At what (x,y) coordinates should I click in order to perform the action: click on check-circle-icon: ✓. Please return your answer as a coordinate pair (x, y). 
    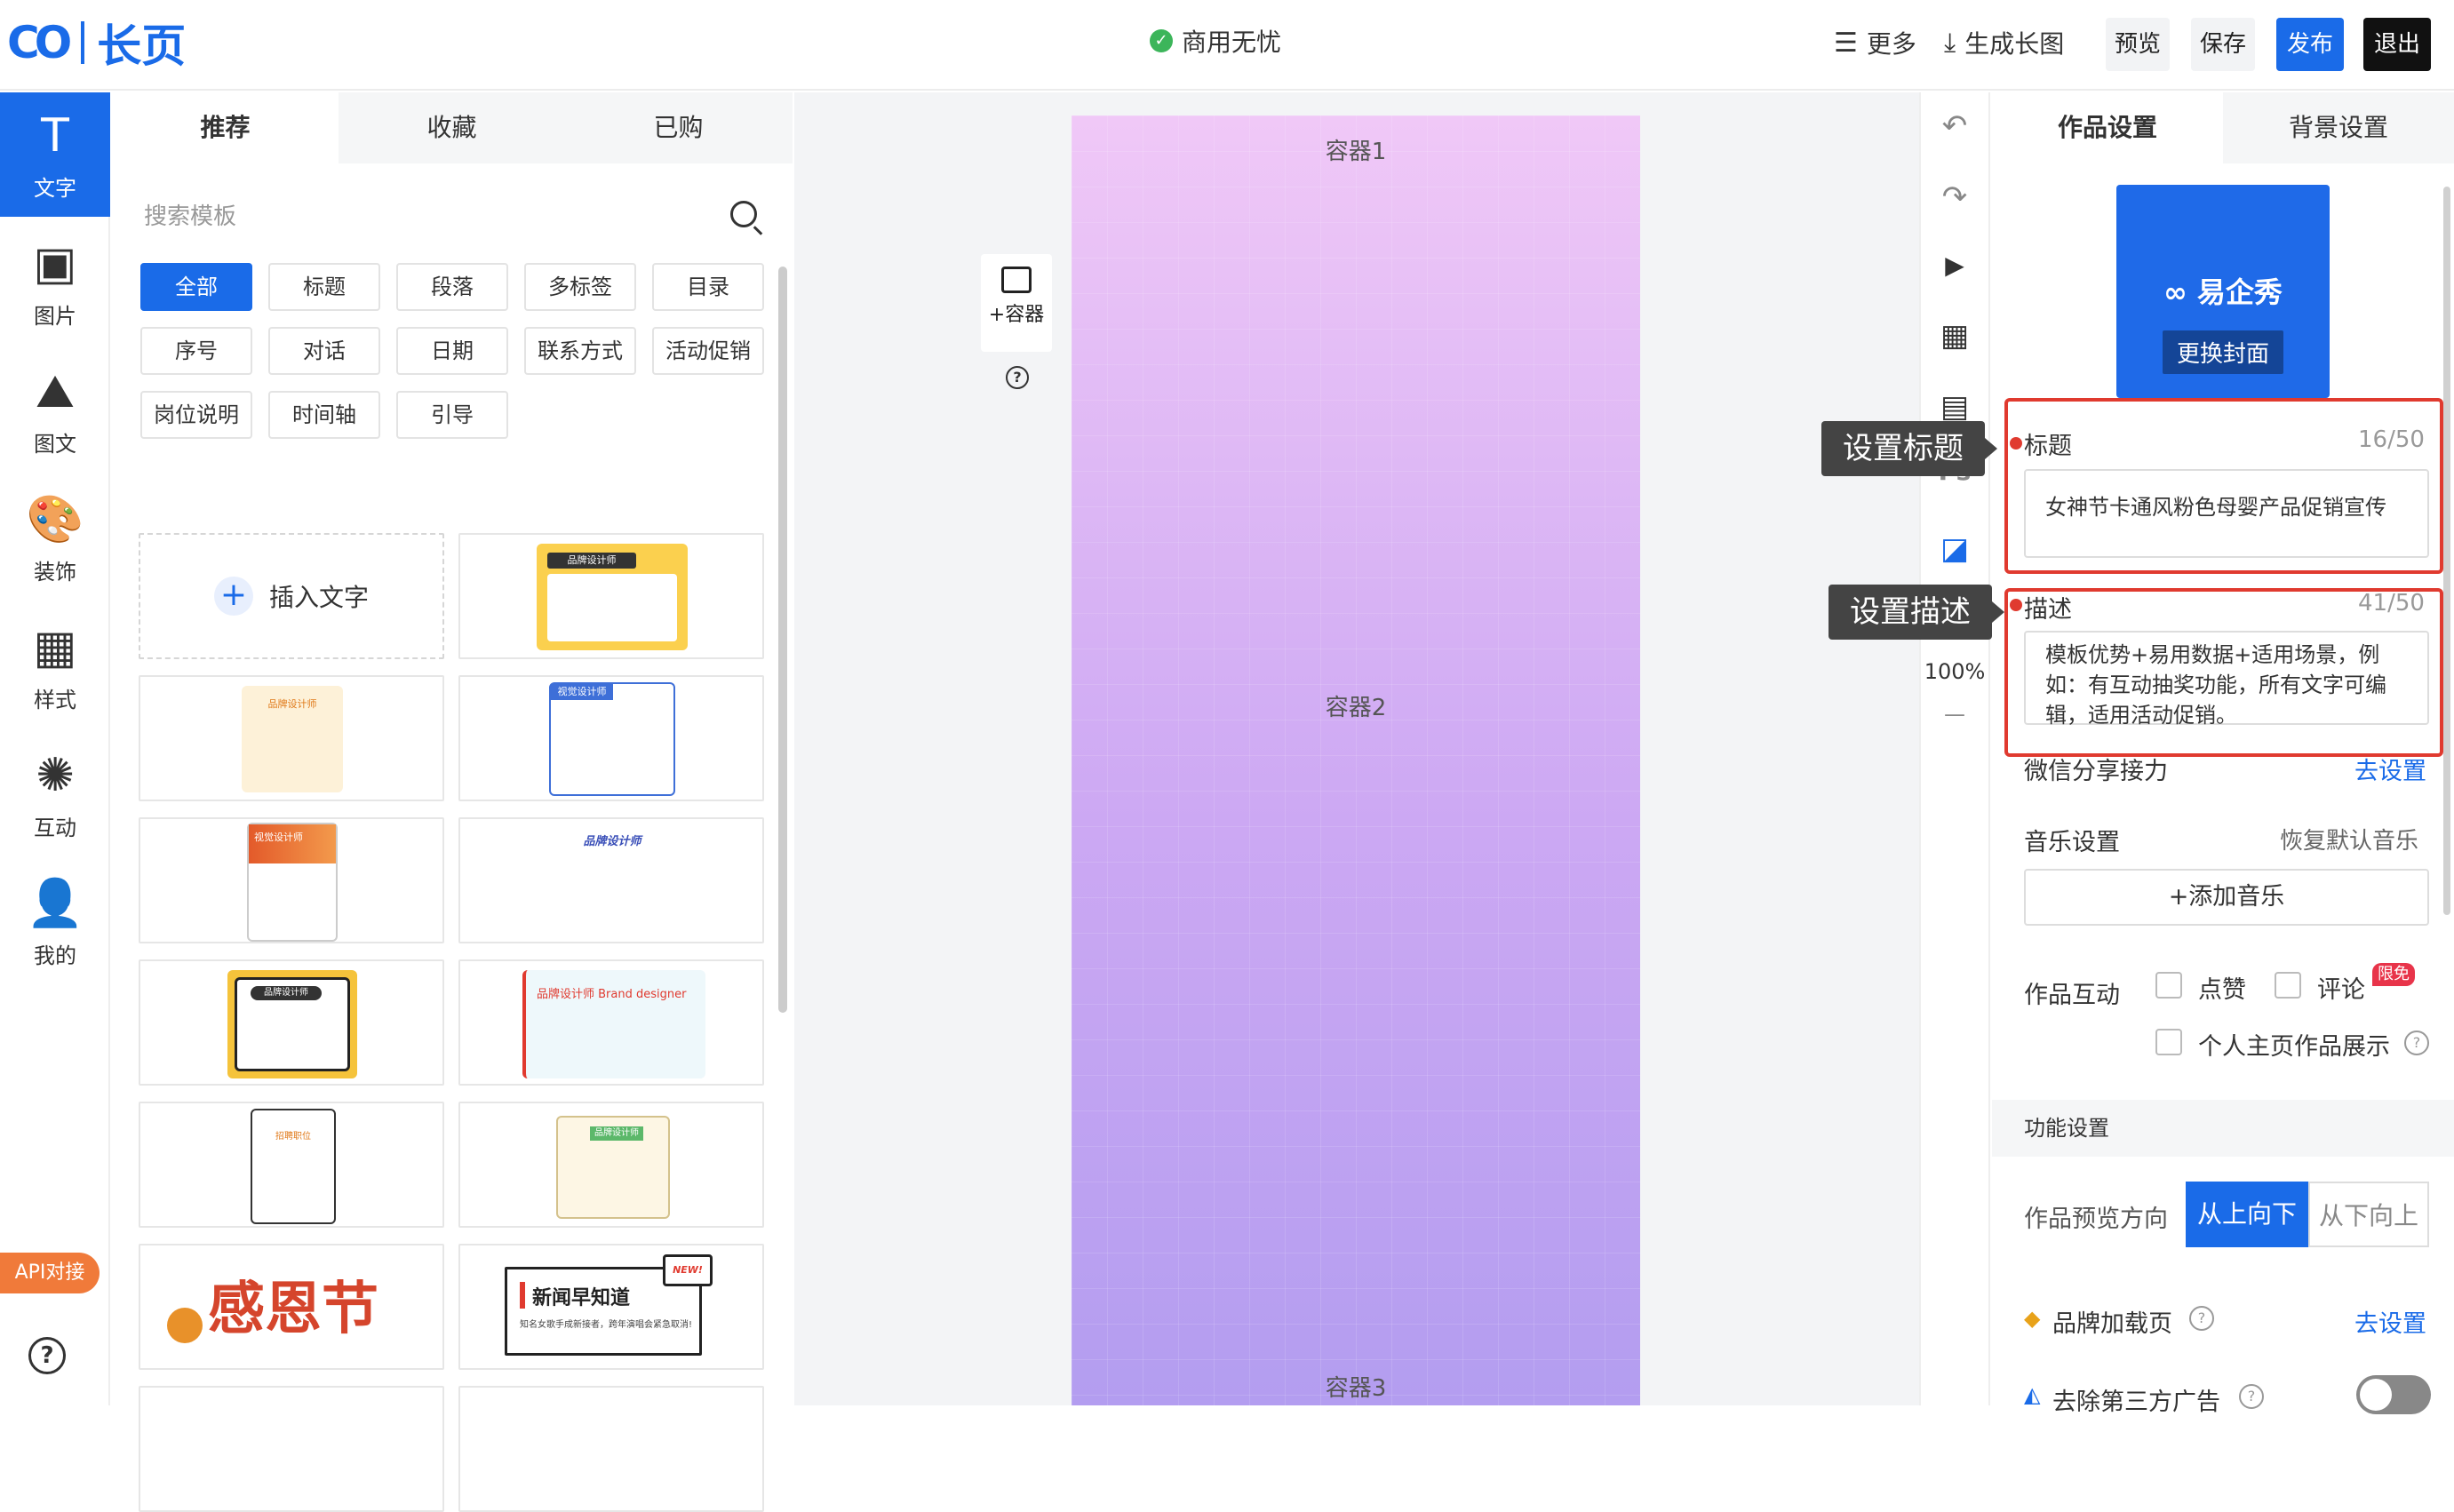
    Looking at the image, I should click on (1161, 40).